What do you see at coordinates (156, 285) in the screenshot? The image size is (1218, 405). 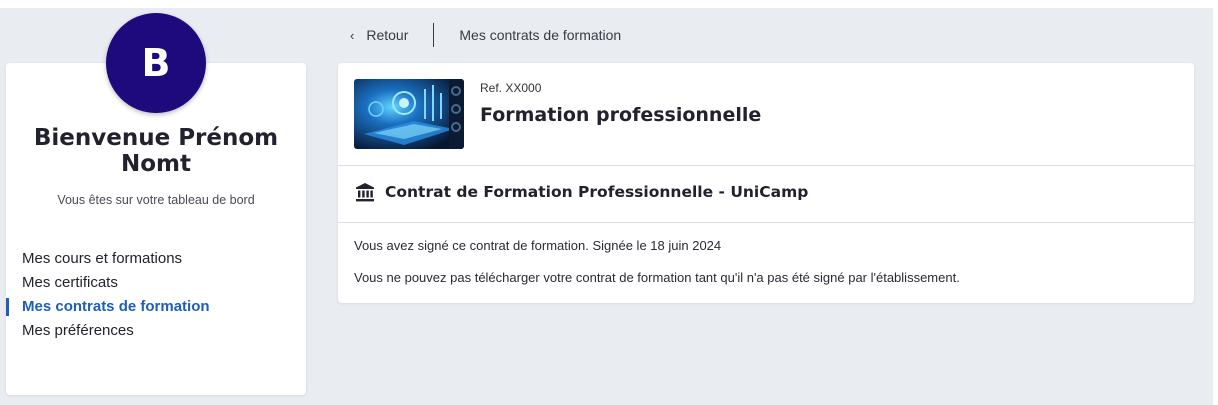 I see `sidebar-item-certificates: Mes certificats` at bounding box center [156, 285].